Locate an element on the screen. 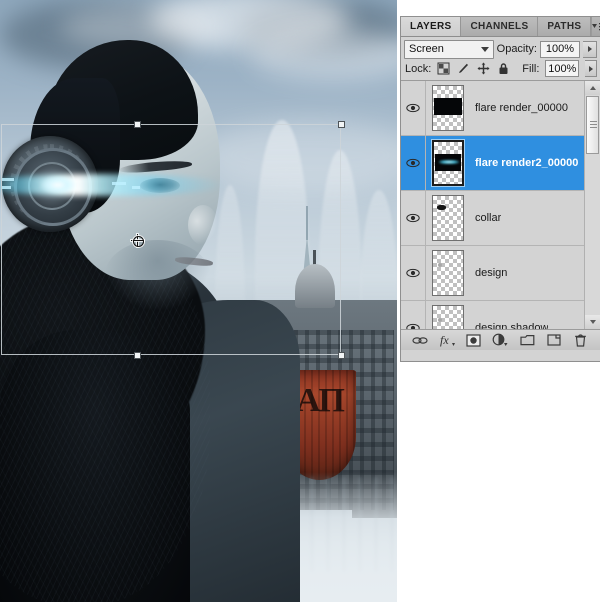 This screenshot has width=600, height=602. fill-input: 100% is located at coordinates (562, 68).